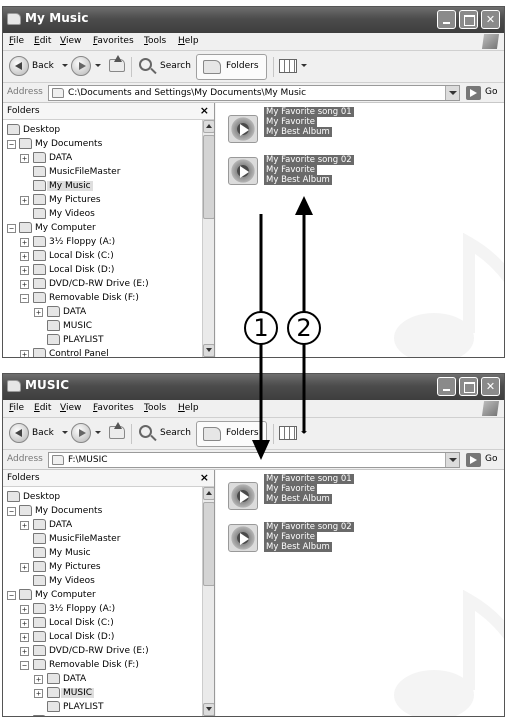 The image size is (507, 717). I want to click on callout-2: 2, so click(304, 328).